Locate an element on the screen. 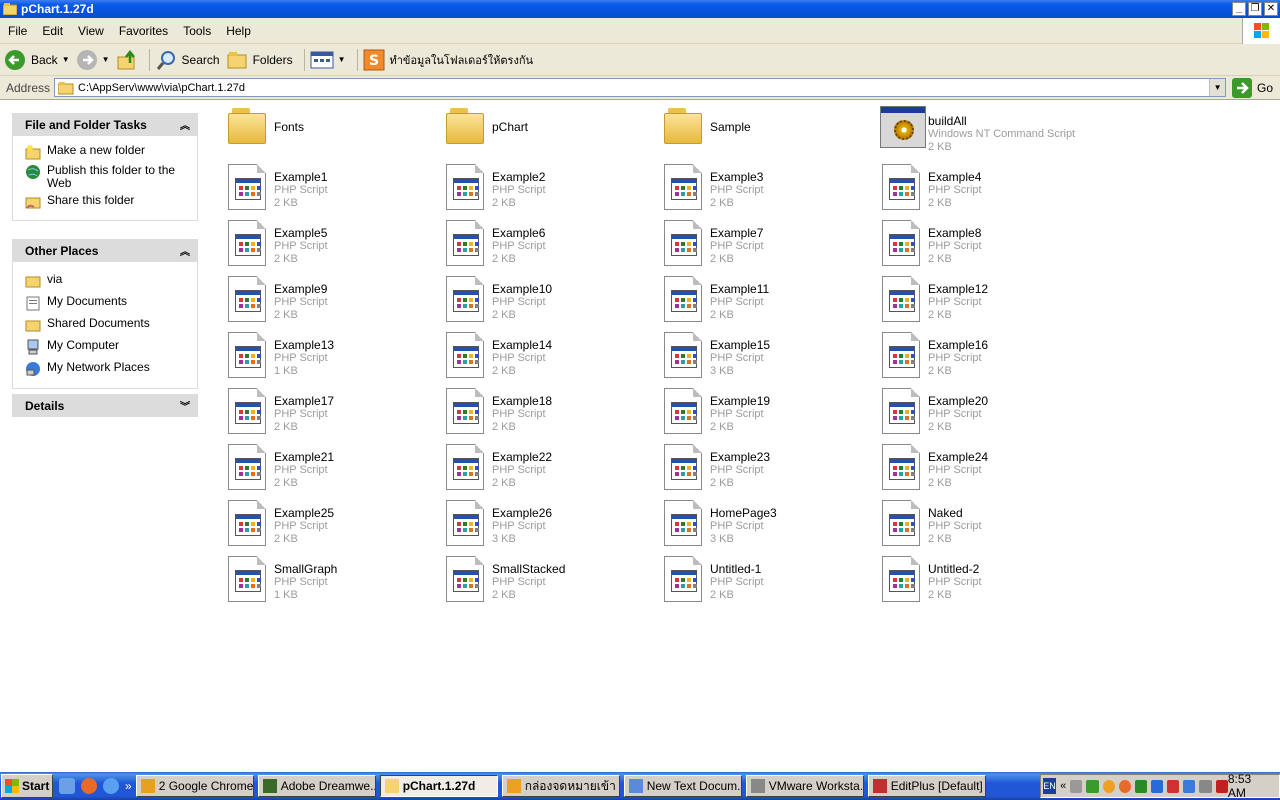 Image resolution: width=1280 pixels, height=800 pixels. file-item: SmallGraph PHP Script 1 KB is located at coordinates (327, 582).